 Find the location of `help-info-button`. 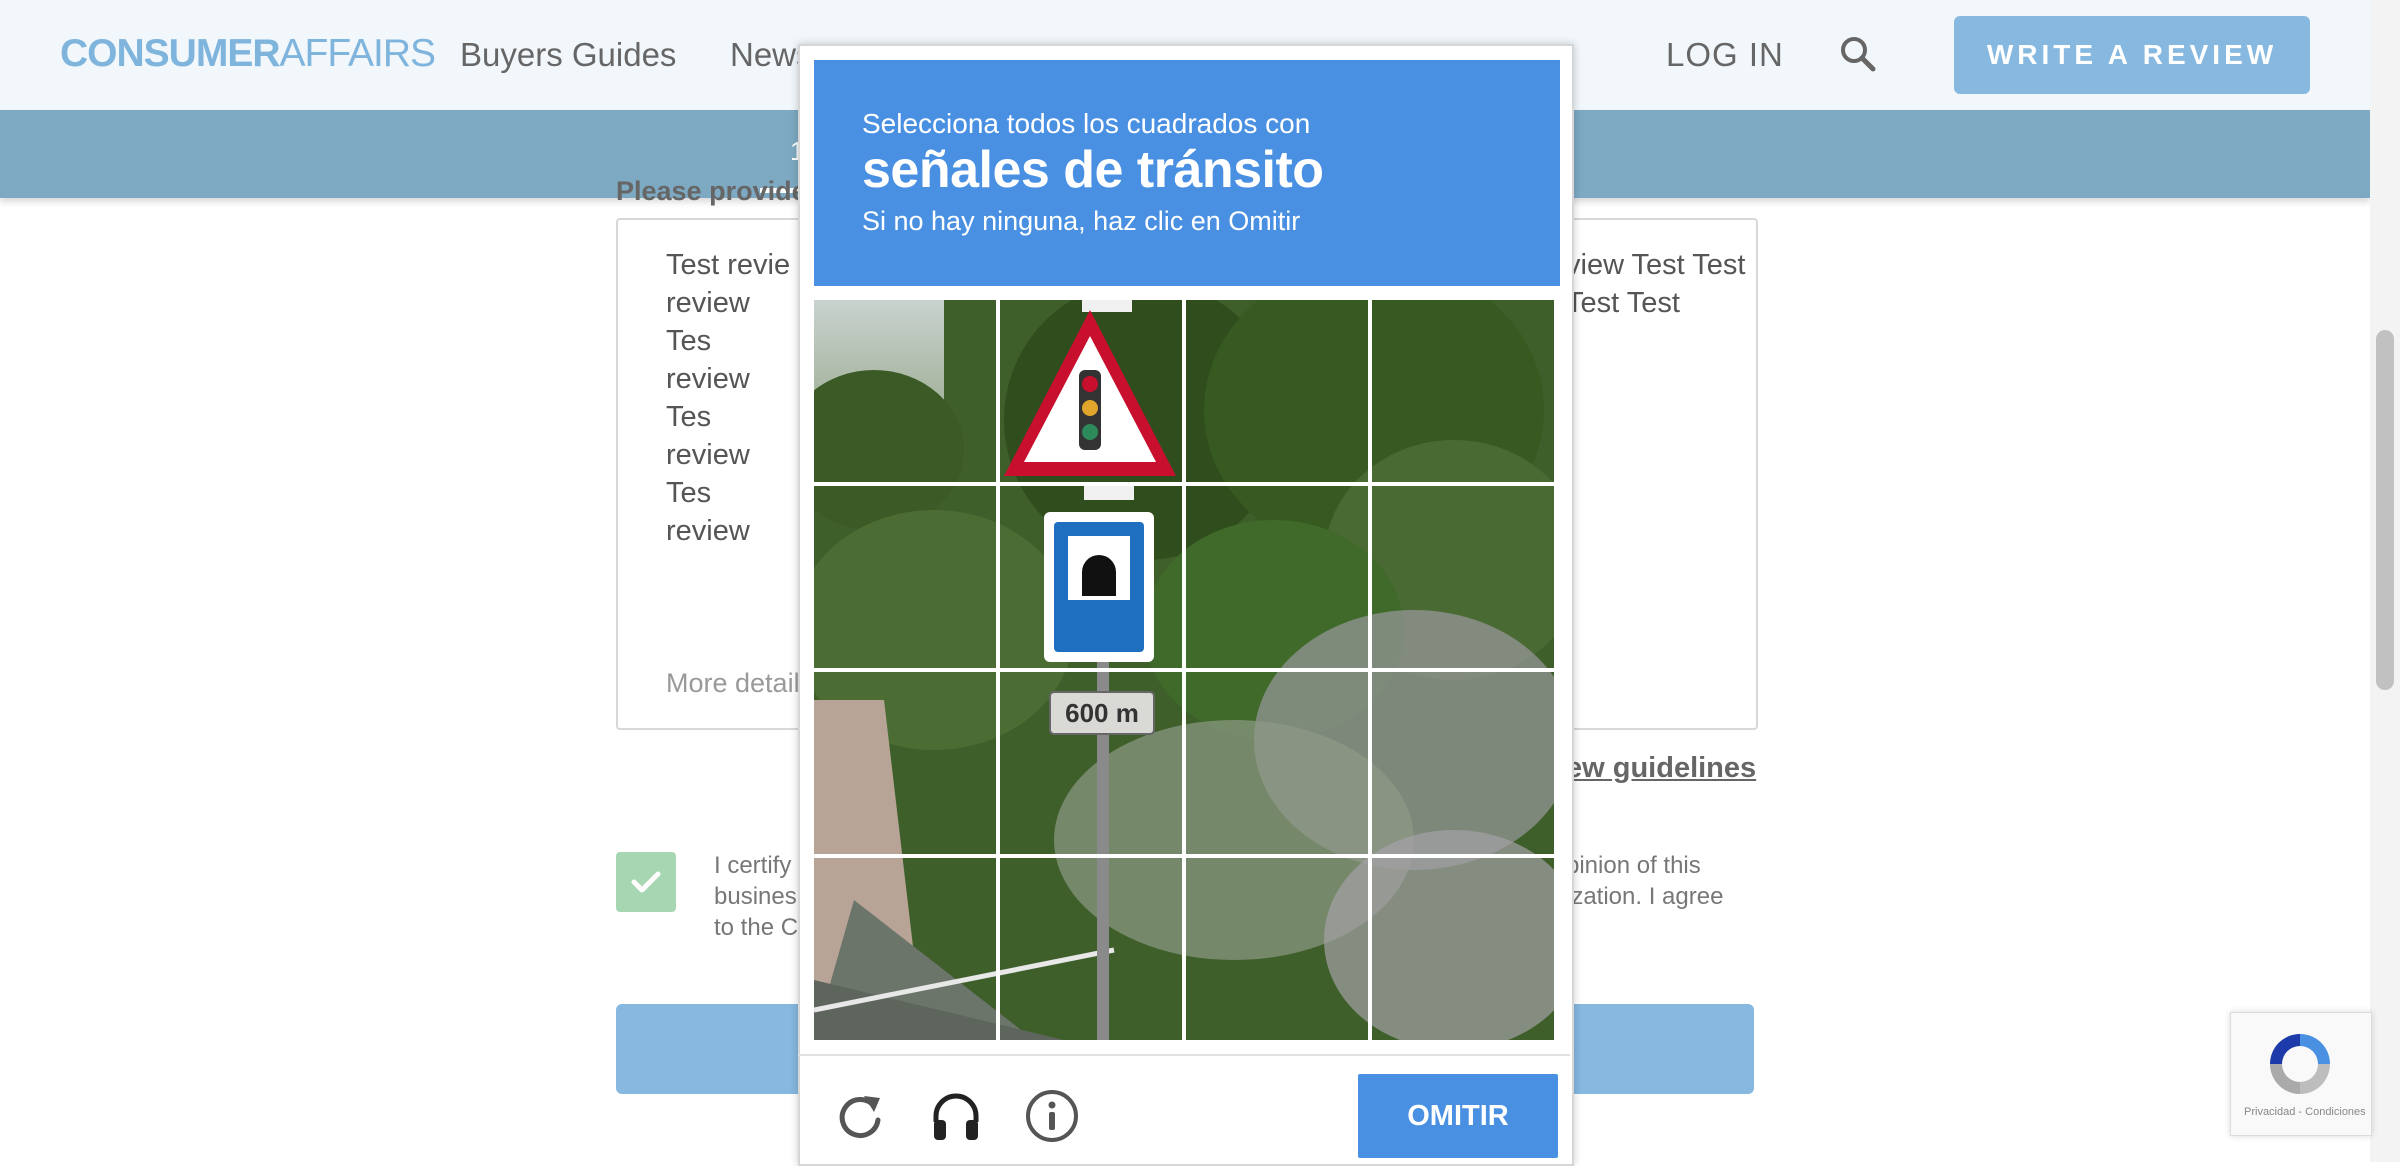

help-info-button is located at coordinates (1052, 1116).